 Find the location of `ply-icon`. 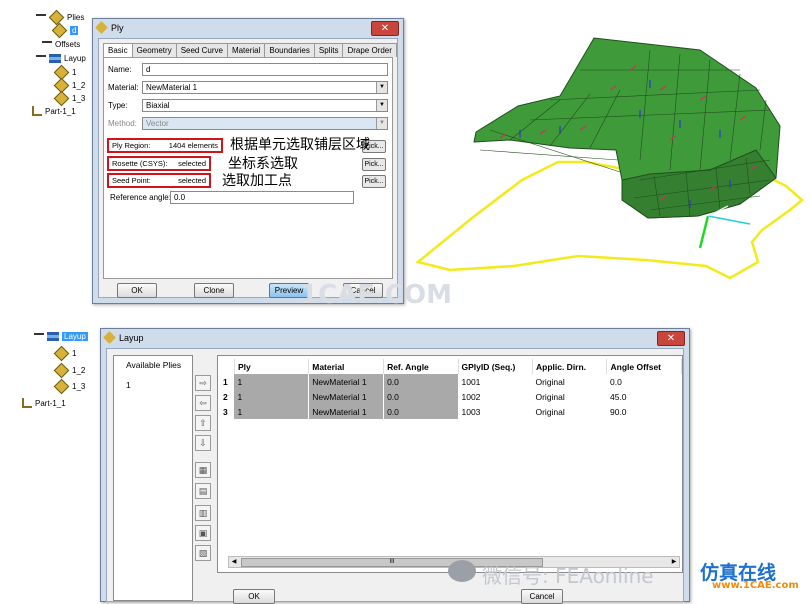

ply-icon is located at coordinates (61, 353).